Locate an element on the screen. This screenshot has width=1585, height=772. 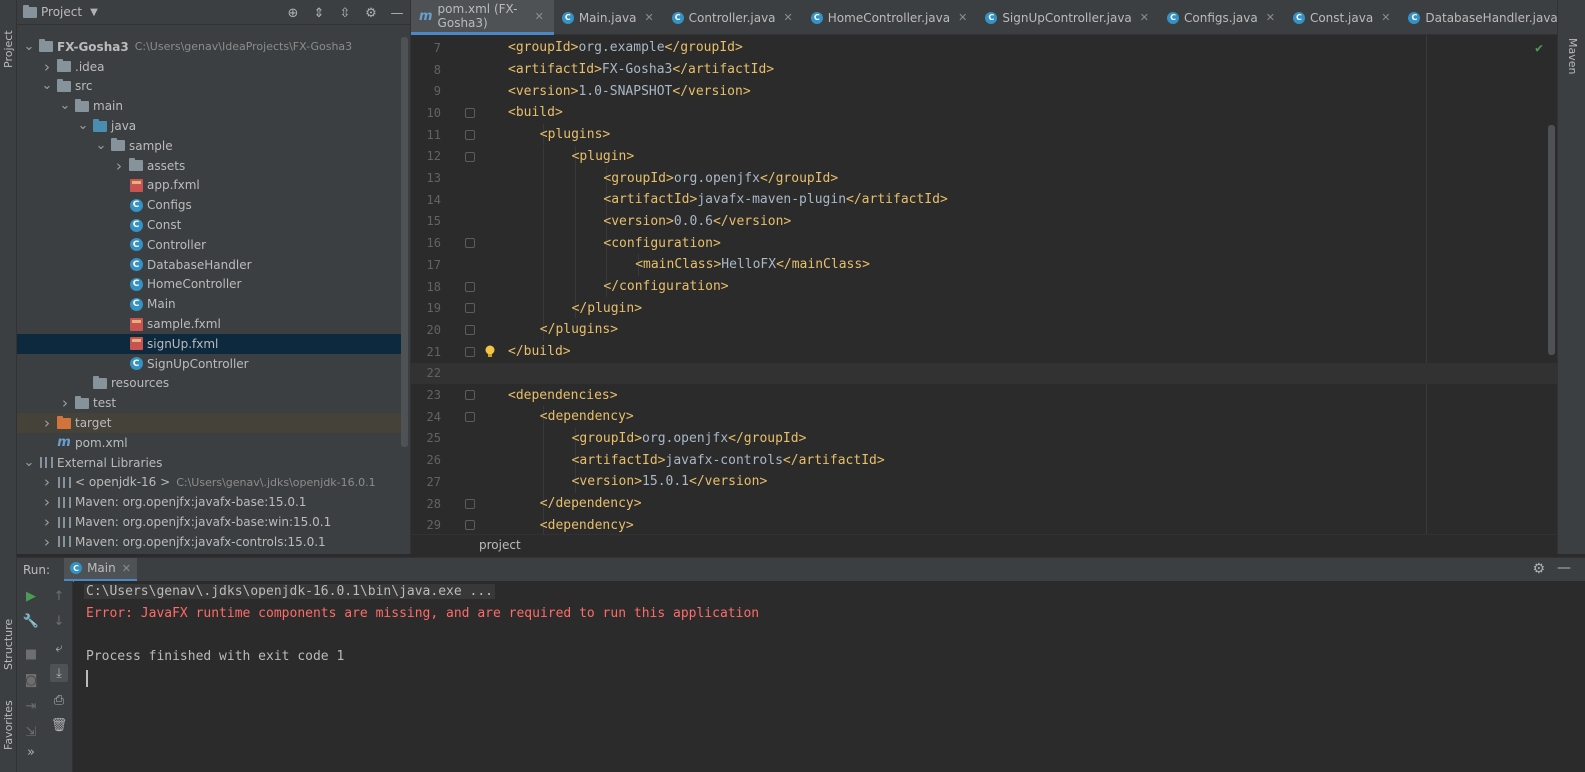
code-line: 29 <dependency> is located at coordinates (984, 524).